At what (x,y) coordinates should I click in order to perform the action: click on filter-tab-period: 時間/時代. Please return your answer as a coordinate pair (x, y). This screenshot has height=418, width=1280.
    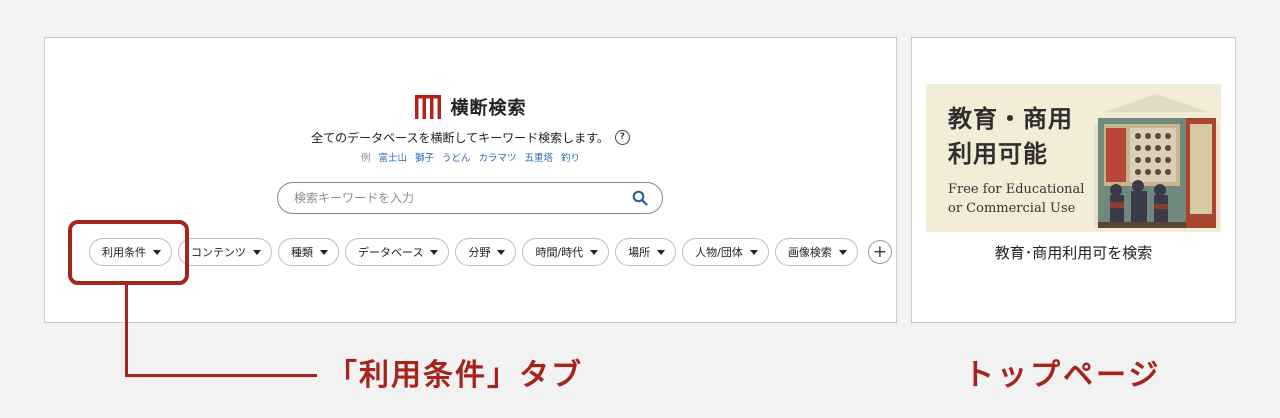
    Looking at the image, I should click on (566, 252).